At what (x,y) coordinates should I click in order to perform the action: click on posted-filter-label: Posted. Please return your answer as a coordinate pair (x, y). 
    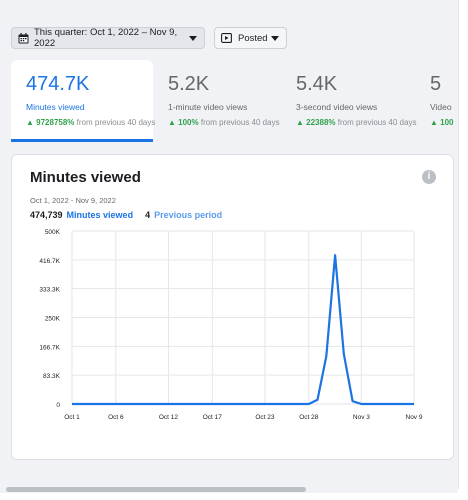
    Looking at the image, I should click on (253, 38).